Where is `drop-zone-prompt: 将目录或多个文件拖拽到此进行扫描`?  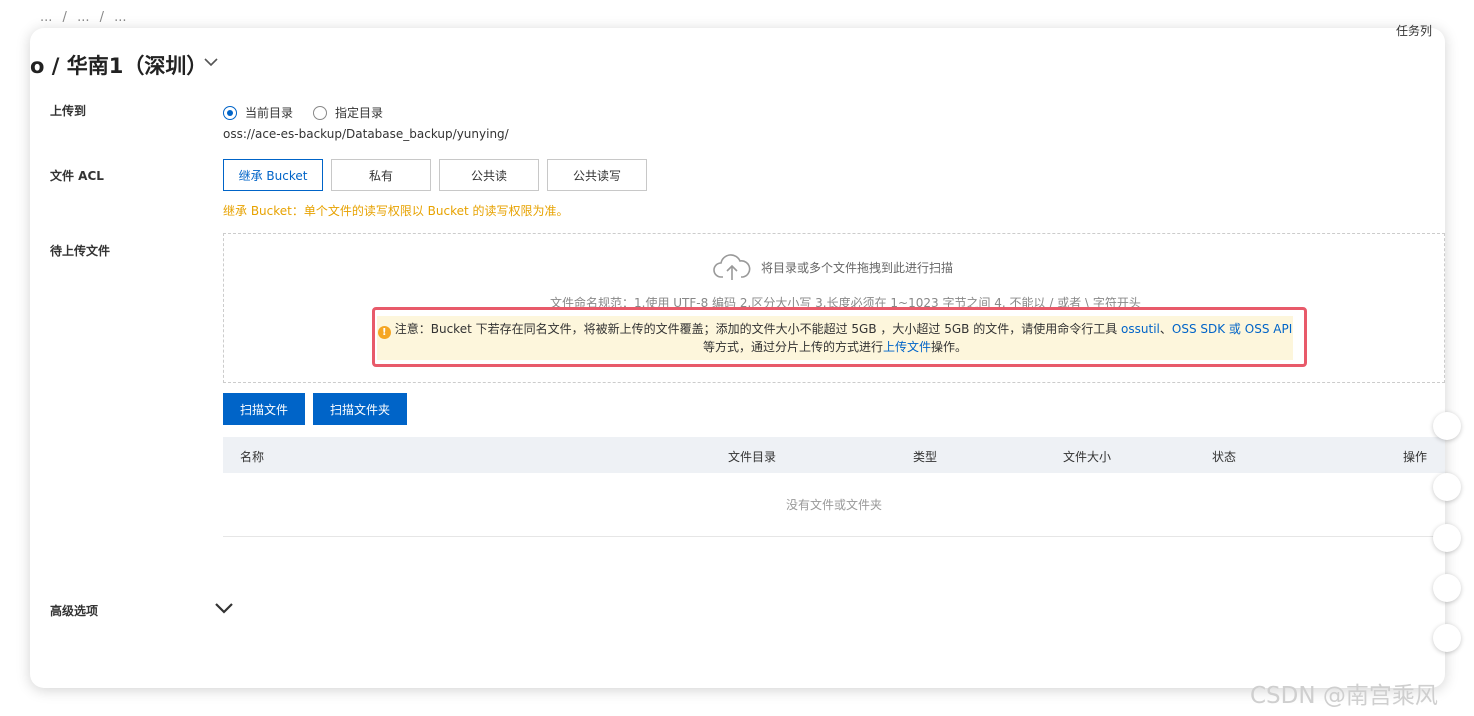
drop-zone-prompt: 将目录或多个文件拖拽到此进行扫描 is located at coordinates (833, 267).